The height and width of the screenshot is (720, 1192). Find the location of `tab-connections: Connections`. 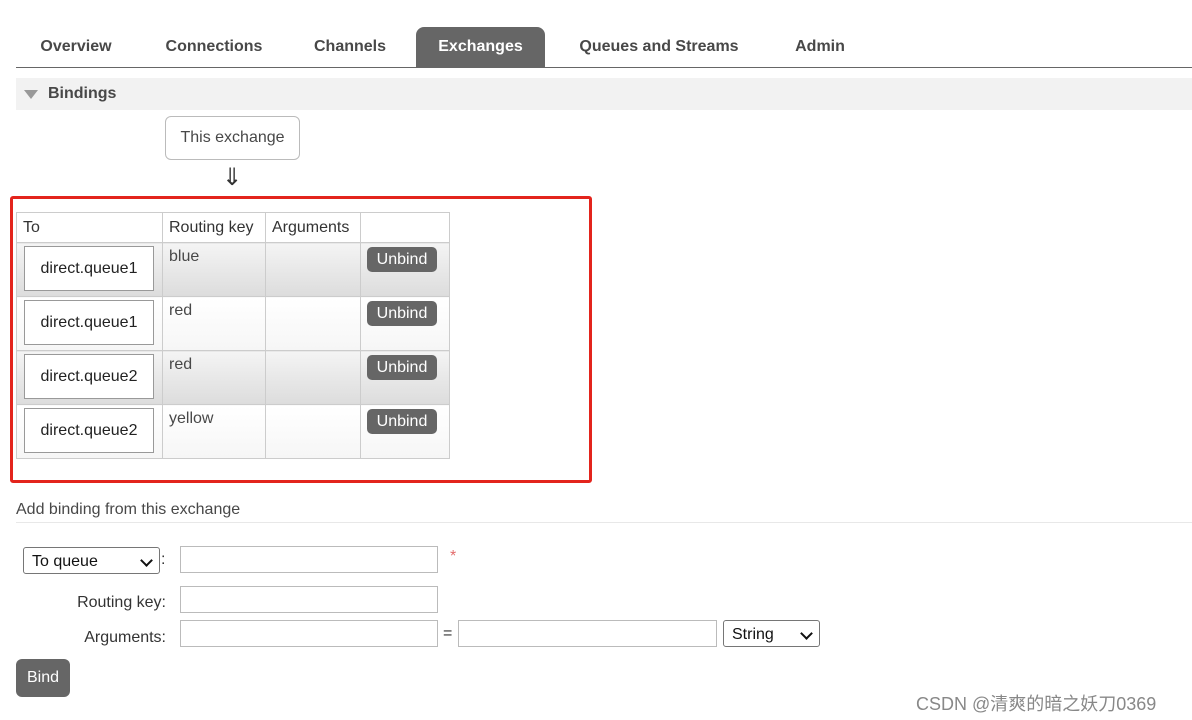

tab-connections: Connections is located at coordinates (214, 47).